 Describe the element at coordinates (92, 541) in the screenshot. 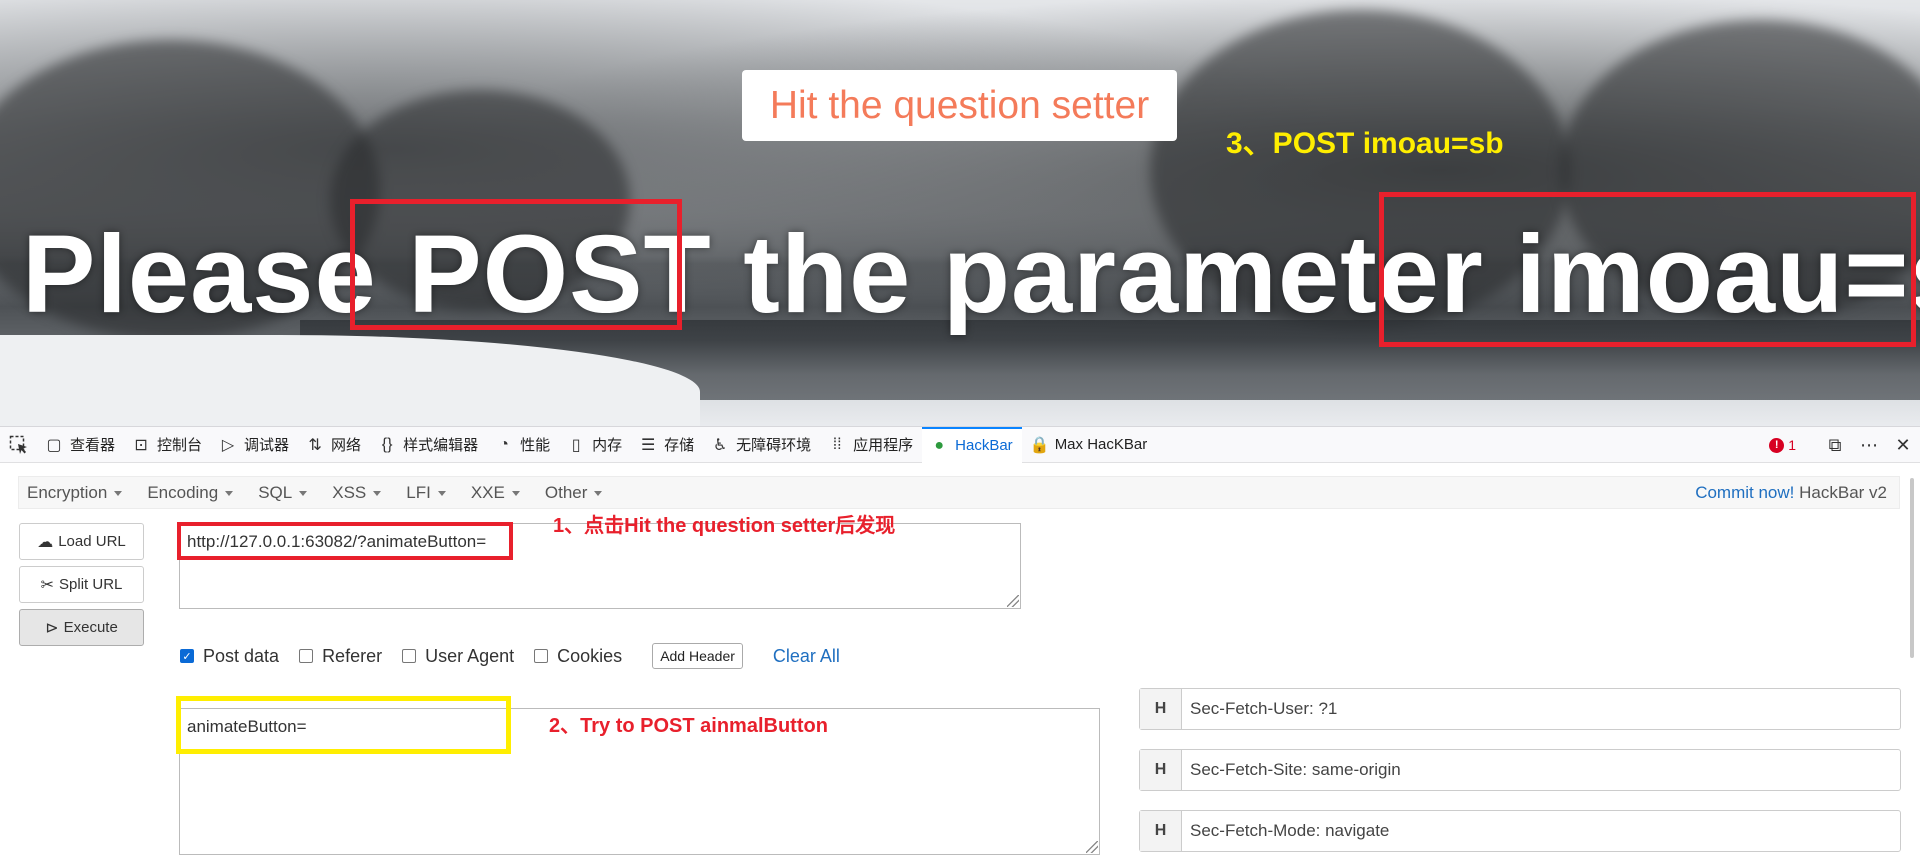

I see `button-label: Load URL` at that location.